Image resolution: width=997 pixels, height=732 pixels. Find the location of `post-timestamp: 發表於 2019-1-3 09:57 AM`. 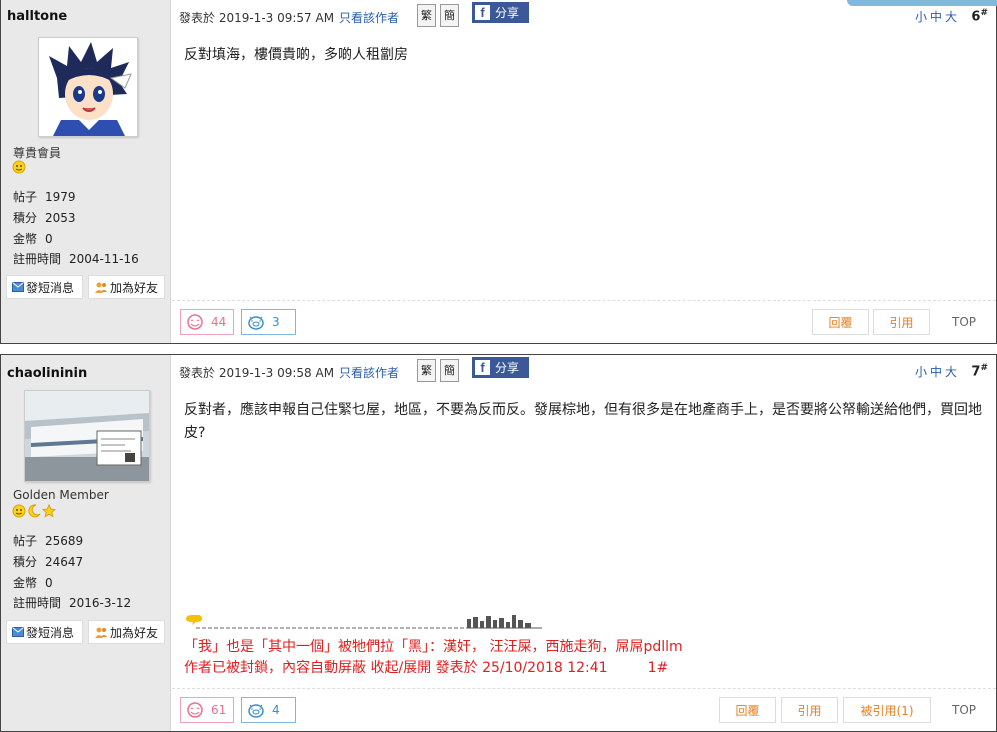

post-timestamp: 發表於 2019-1-3 09:57 AM is located at coordinates (257, 18).